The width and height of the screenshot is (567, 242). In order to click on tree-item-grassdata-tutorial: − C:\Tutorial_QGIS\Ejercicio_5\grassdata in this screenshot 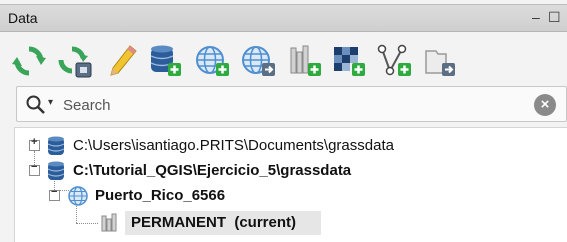, I will do `click(285, 171)`.